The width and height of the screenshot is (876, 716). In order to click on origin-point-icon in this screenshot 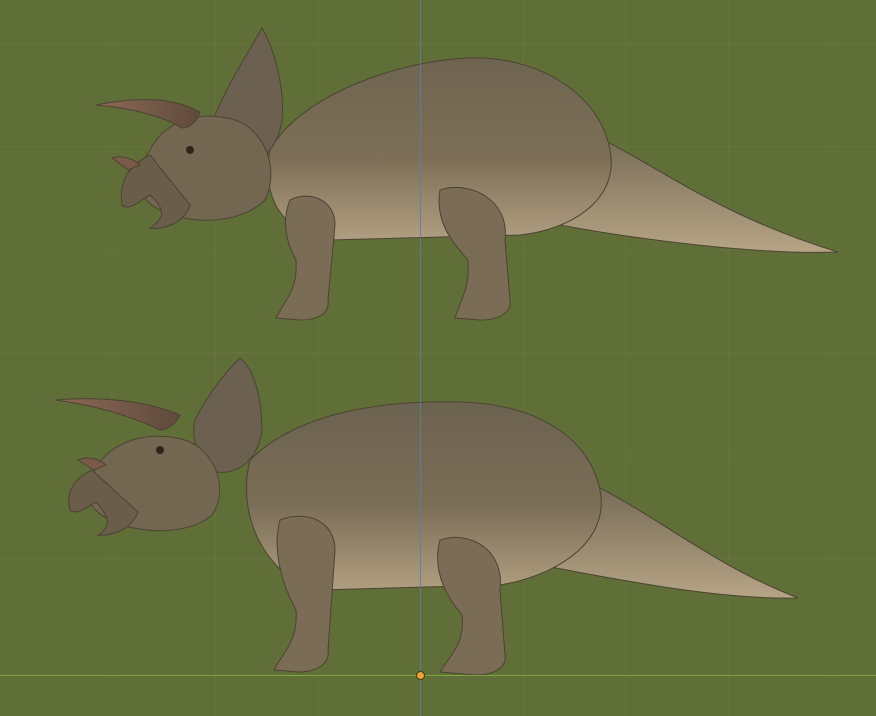, I will do `click(420, 675)`.